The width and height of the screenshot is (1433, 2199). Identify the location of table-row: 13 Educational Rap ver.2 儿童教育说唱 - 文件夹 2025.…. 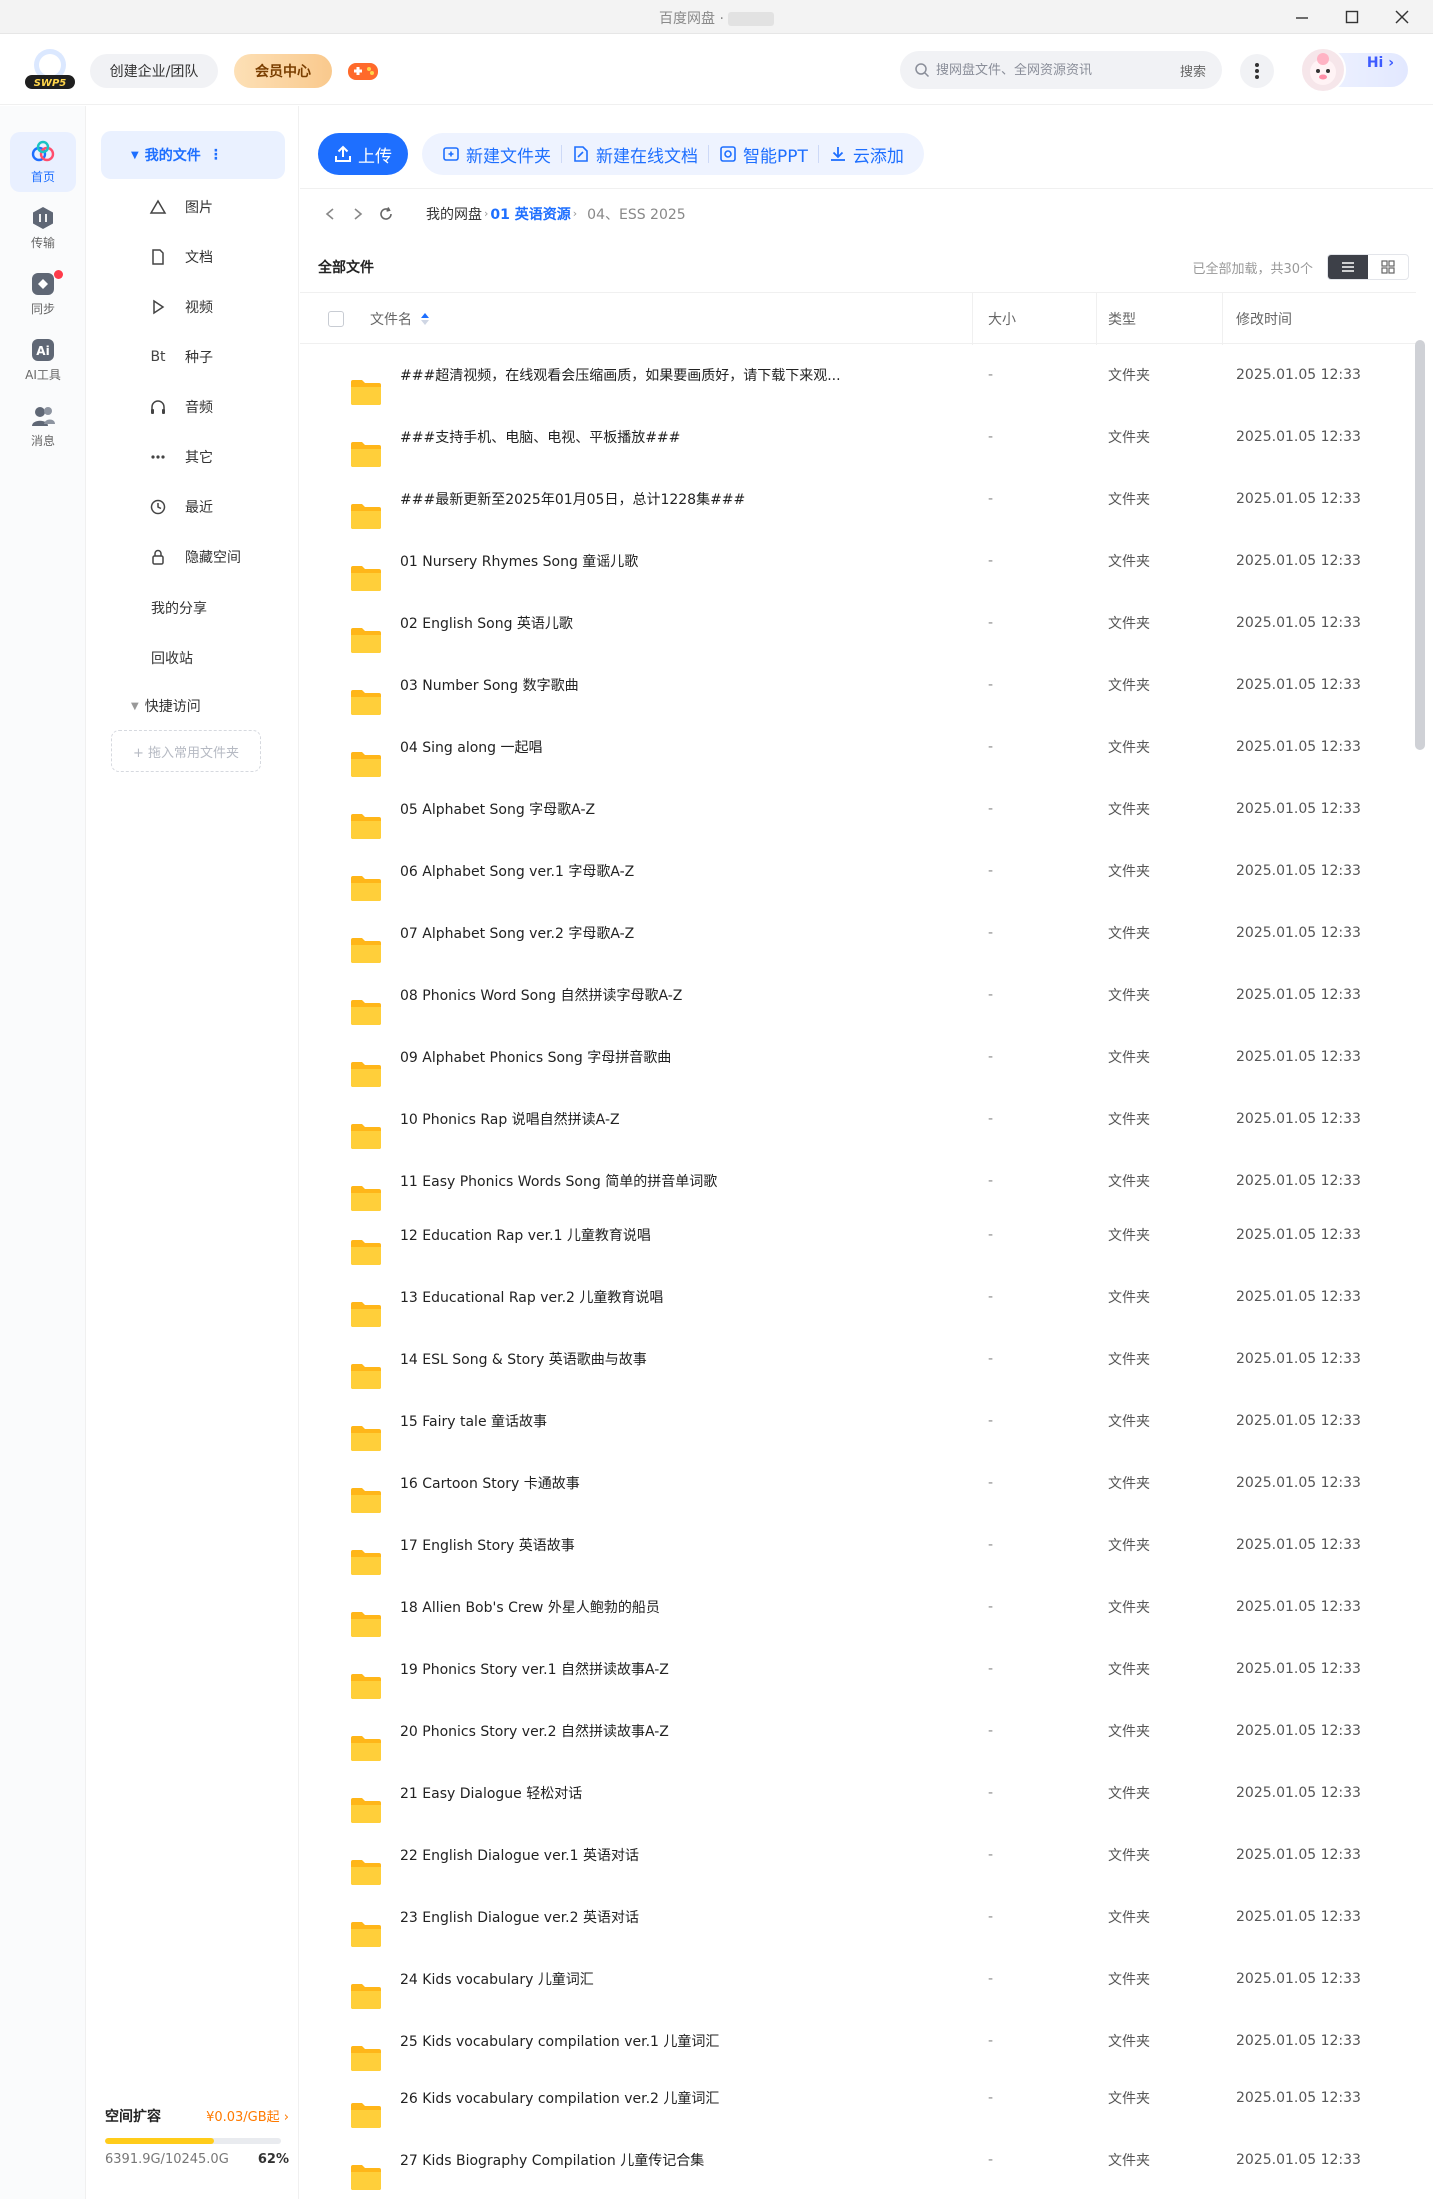
(858, 1297).